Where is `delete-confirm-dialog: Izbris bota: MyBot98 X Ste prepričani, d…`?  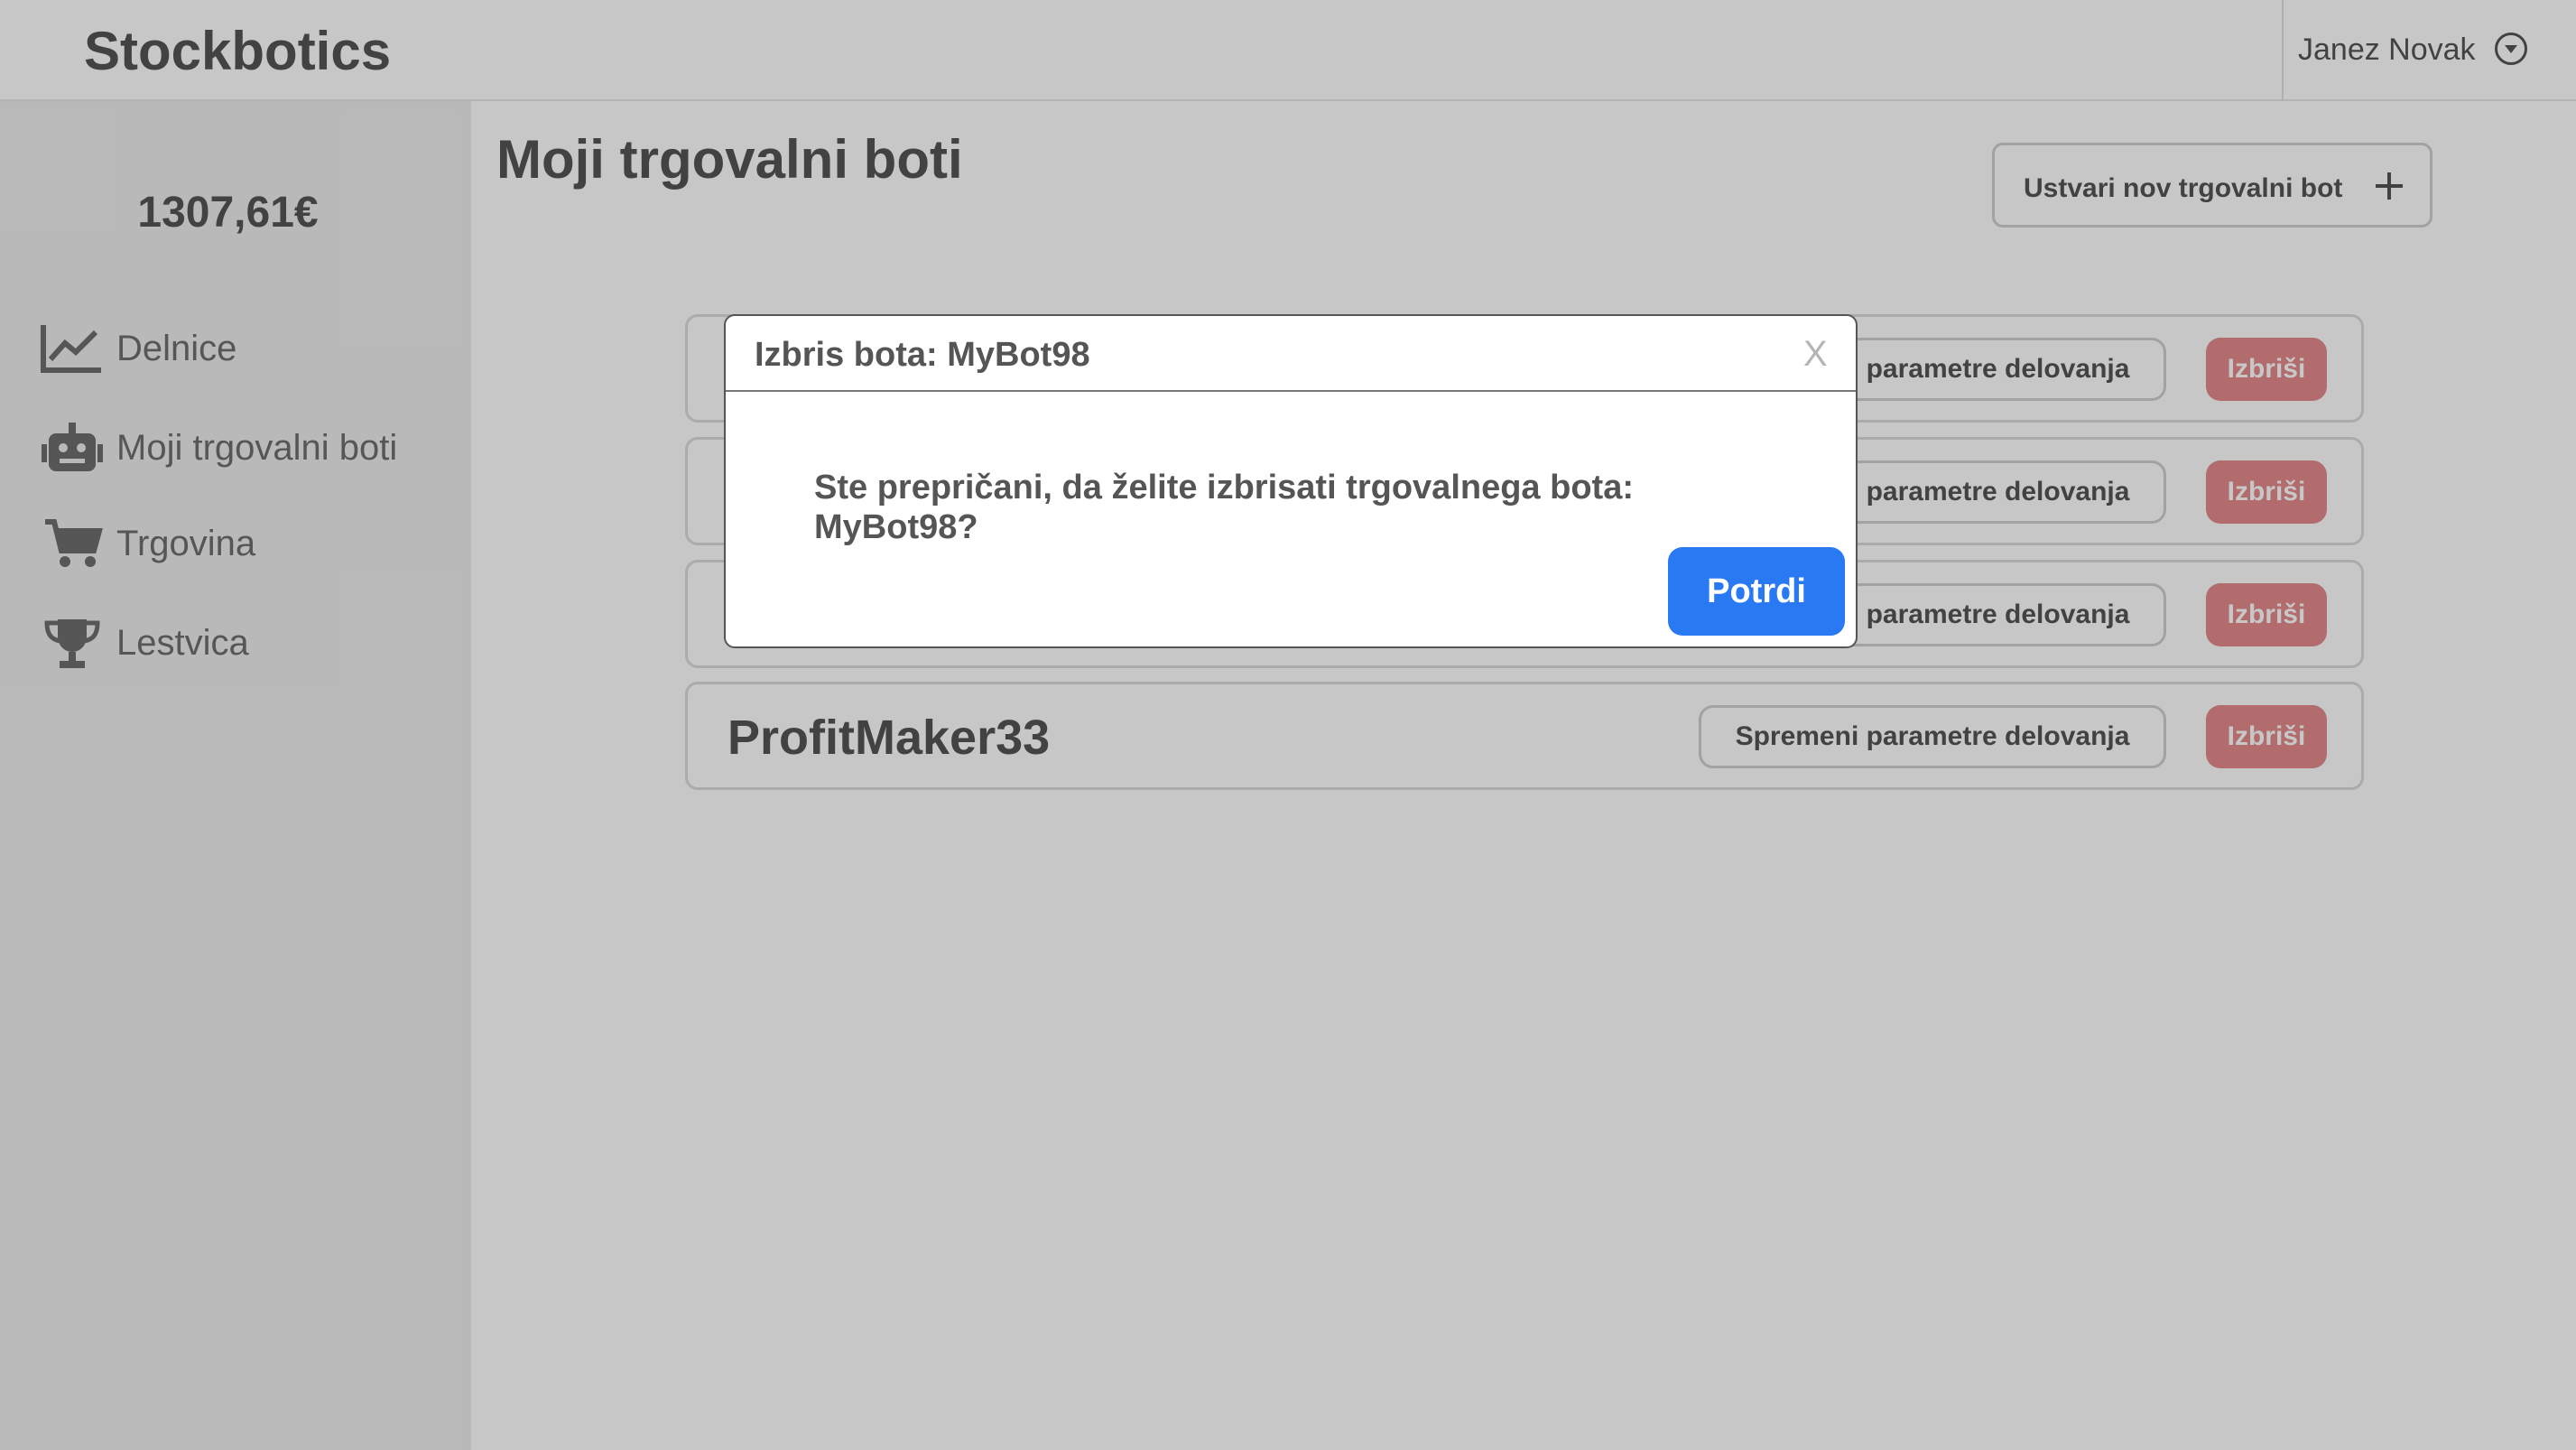
delete-confirm-dialog: Izbris bota: MyBot98 X Ste prepričani, d… is located at coordinates (1291, 481).